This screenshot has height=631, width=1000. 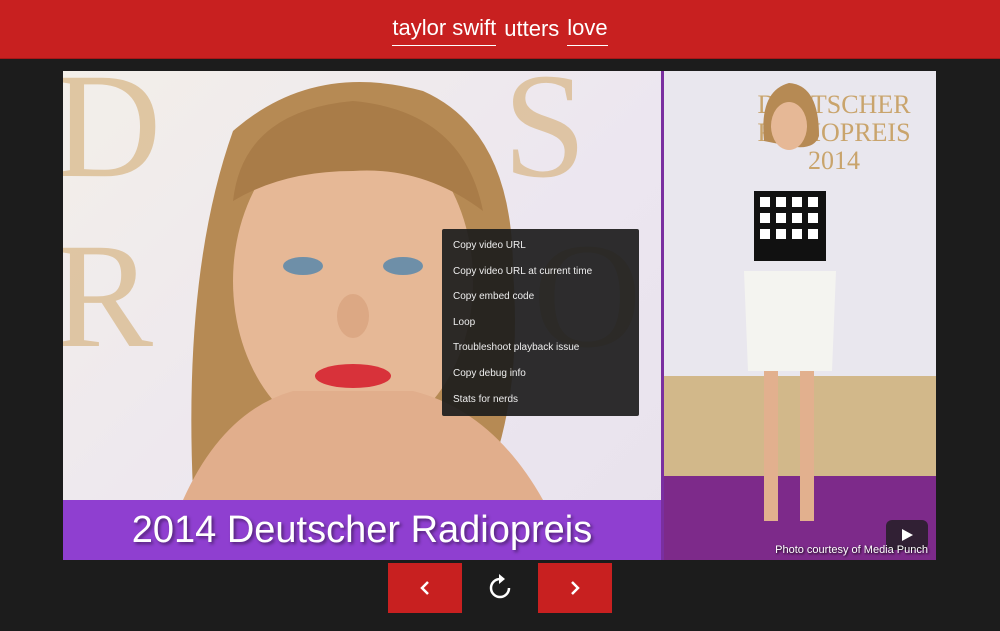 I want to click on menu-item-loop: Loop, so click(x=540, y=323).